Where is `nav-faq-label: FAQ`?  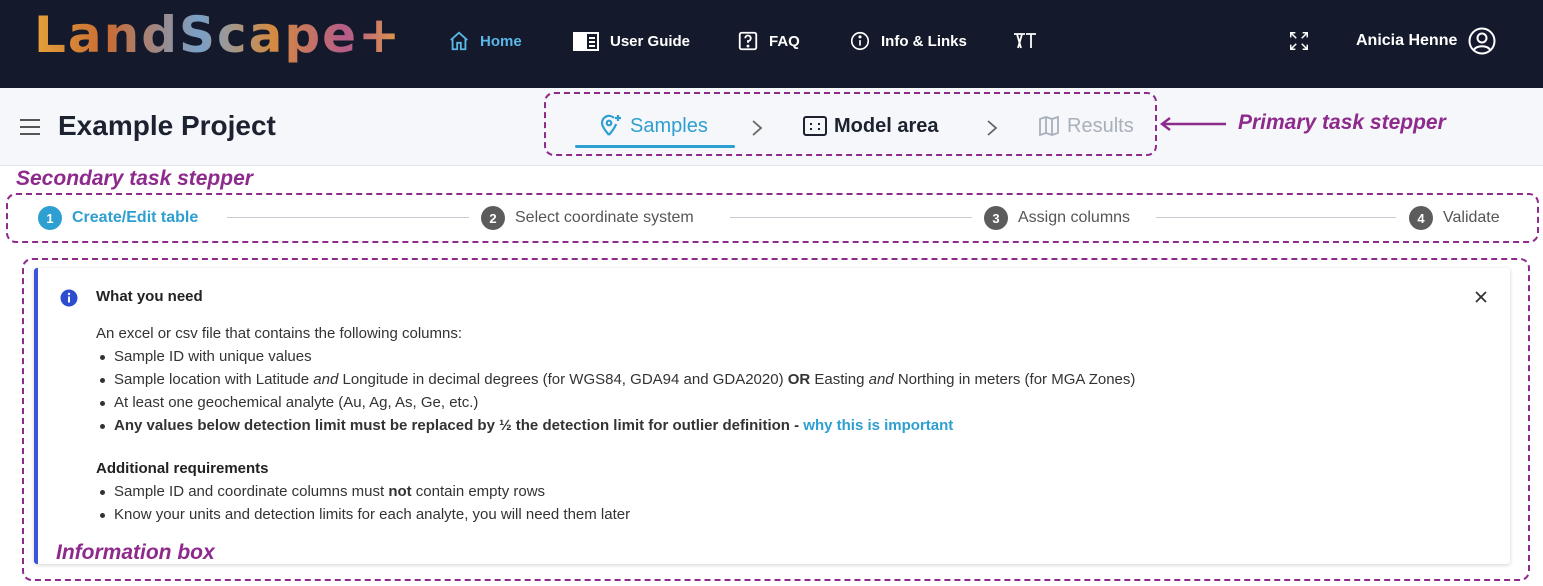
nav-faq-label: FAQ is located at coordinates (784, 41).